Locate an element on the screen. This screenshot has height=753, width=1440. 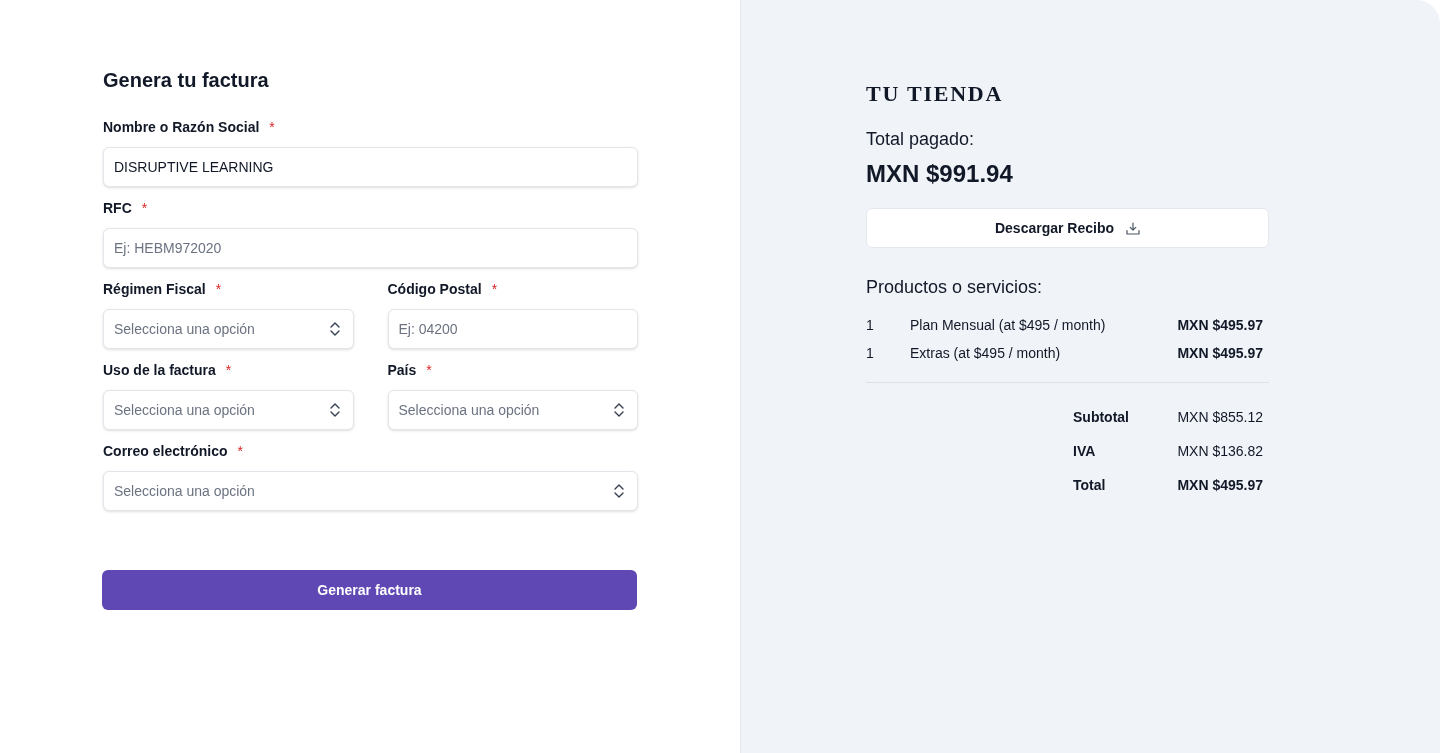
item-description: Plan Mensual (at $495 / month) is located at coordinates (1008, 325).